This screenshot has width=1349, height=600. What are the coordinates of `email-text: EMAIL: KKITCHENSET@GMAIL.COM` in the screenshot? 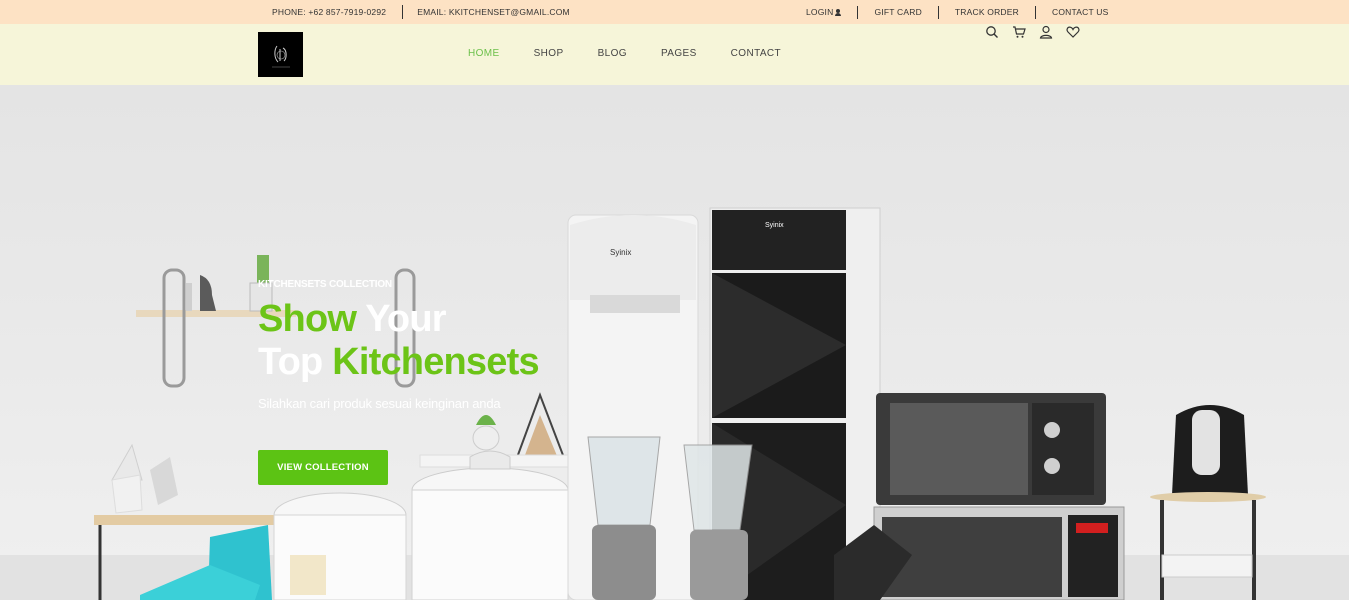 It's located at (493, 12).